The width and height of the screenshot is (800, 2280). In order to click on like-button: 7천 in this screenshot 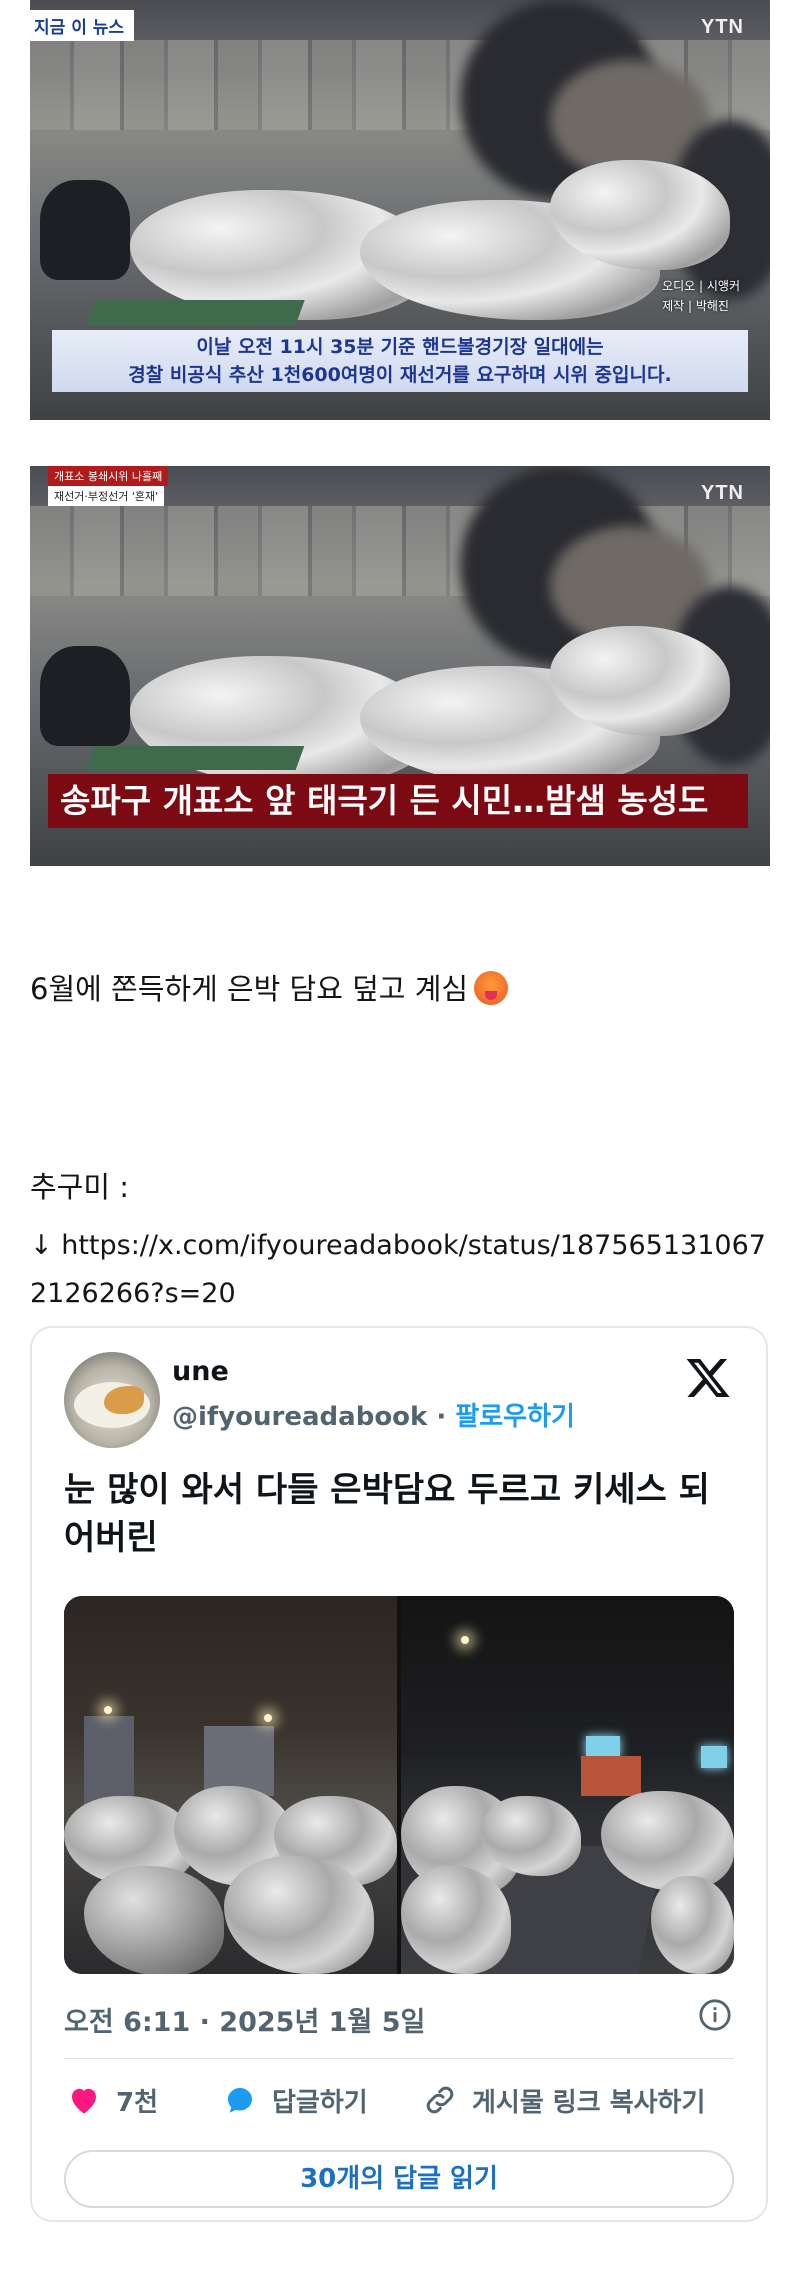, I will do `click(112, 2100)`.